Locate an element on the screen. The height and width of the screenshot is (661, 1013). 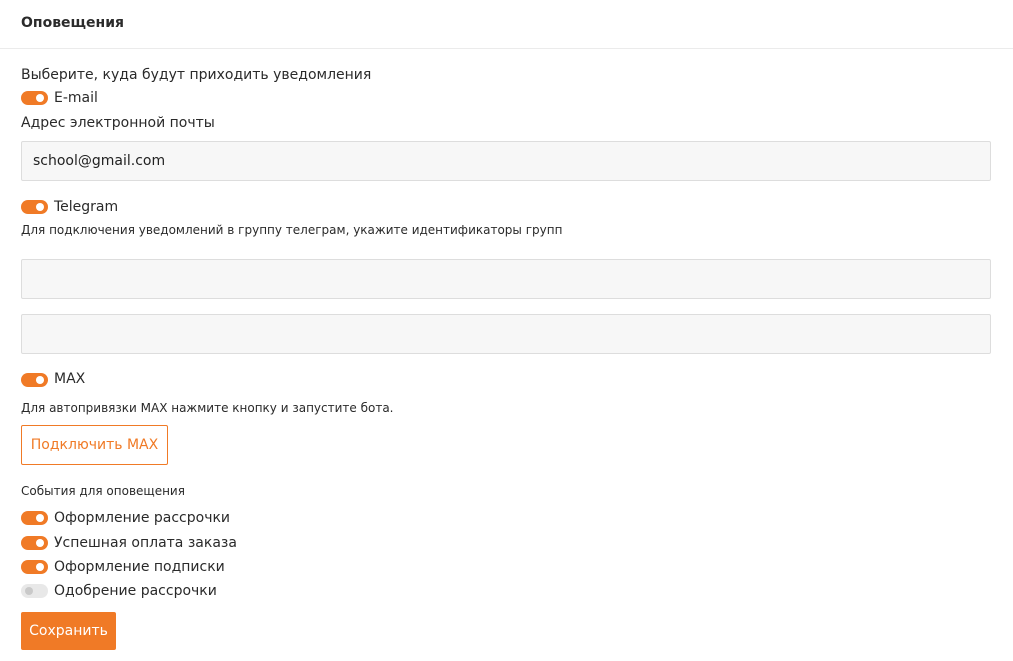
event-toggle-label: Оформление рассрочки is located at coordinates (142, 518).